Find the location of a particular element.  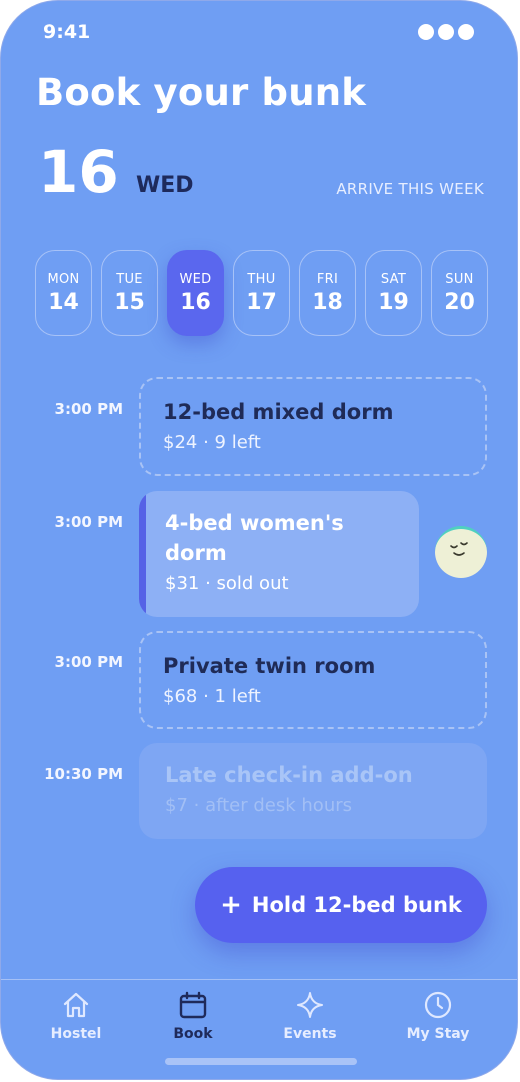

arrive-label: ARRIVE THIS WEEK is located at coordinates (410, 189).